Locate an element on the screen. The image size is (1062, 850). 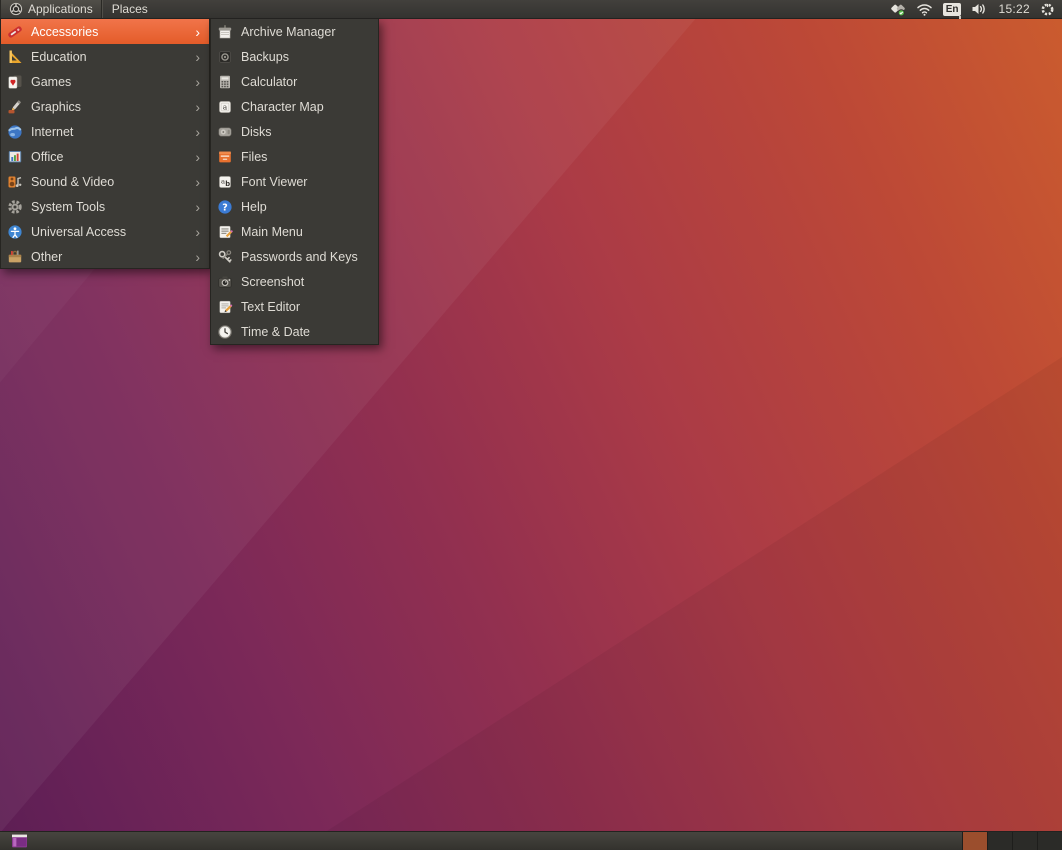
text-editor-icon is located at coordinates (225, 307).